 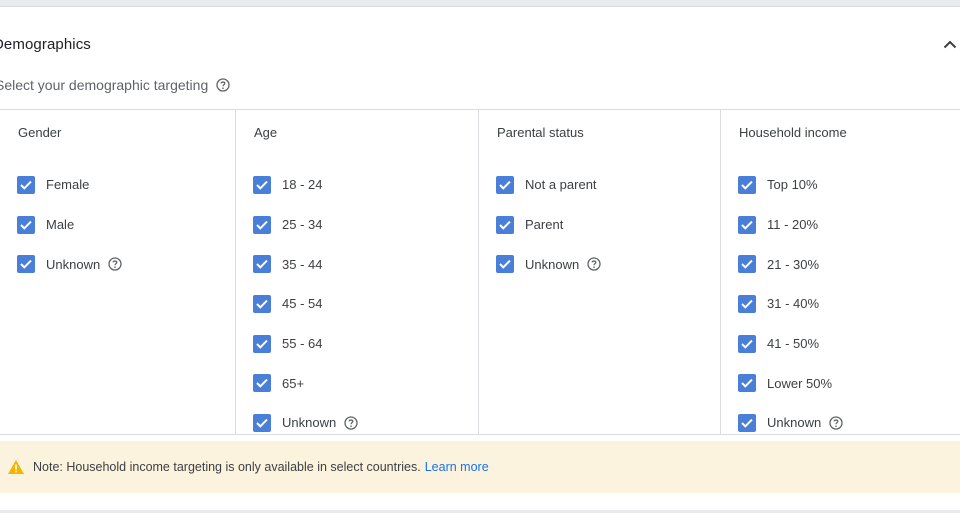 I want to click on chevron-up-icon, so click(x=950, y=44).